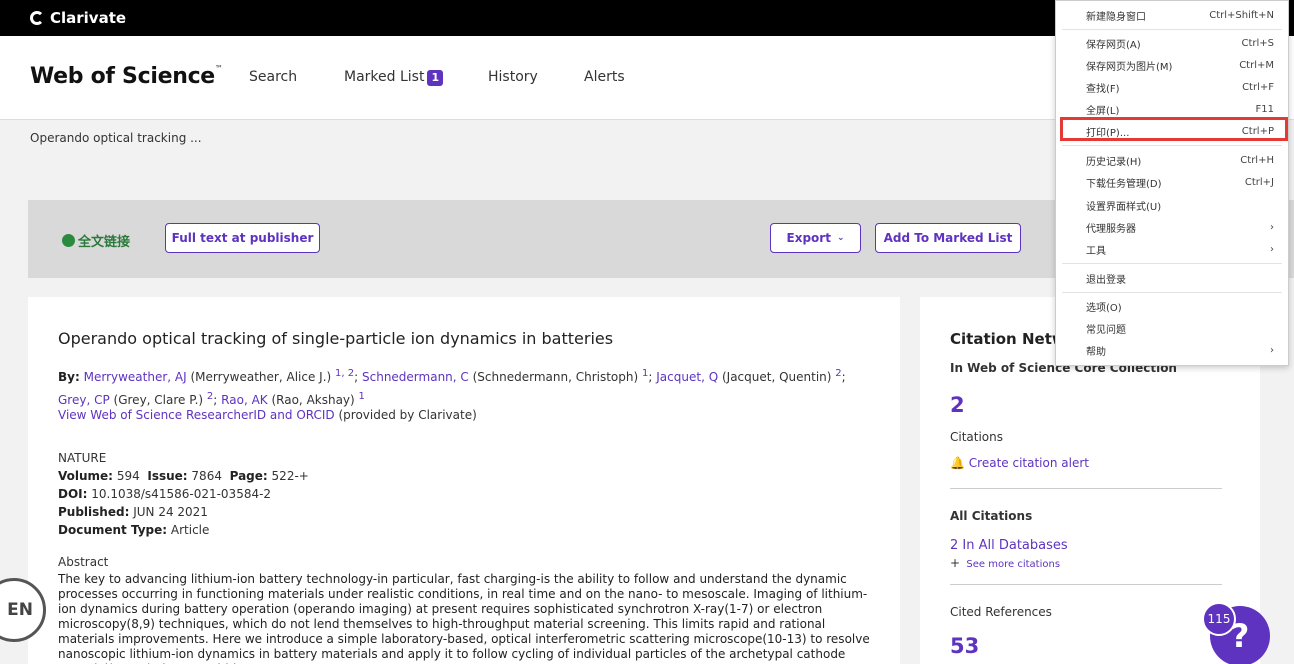 The height and width of the screenshot is (664, 1294). What do you see at coordinates (313, 400) in the screenshot?
I see `author-full-name: (Rao, Akshay)` at bounding box center [313, 400].